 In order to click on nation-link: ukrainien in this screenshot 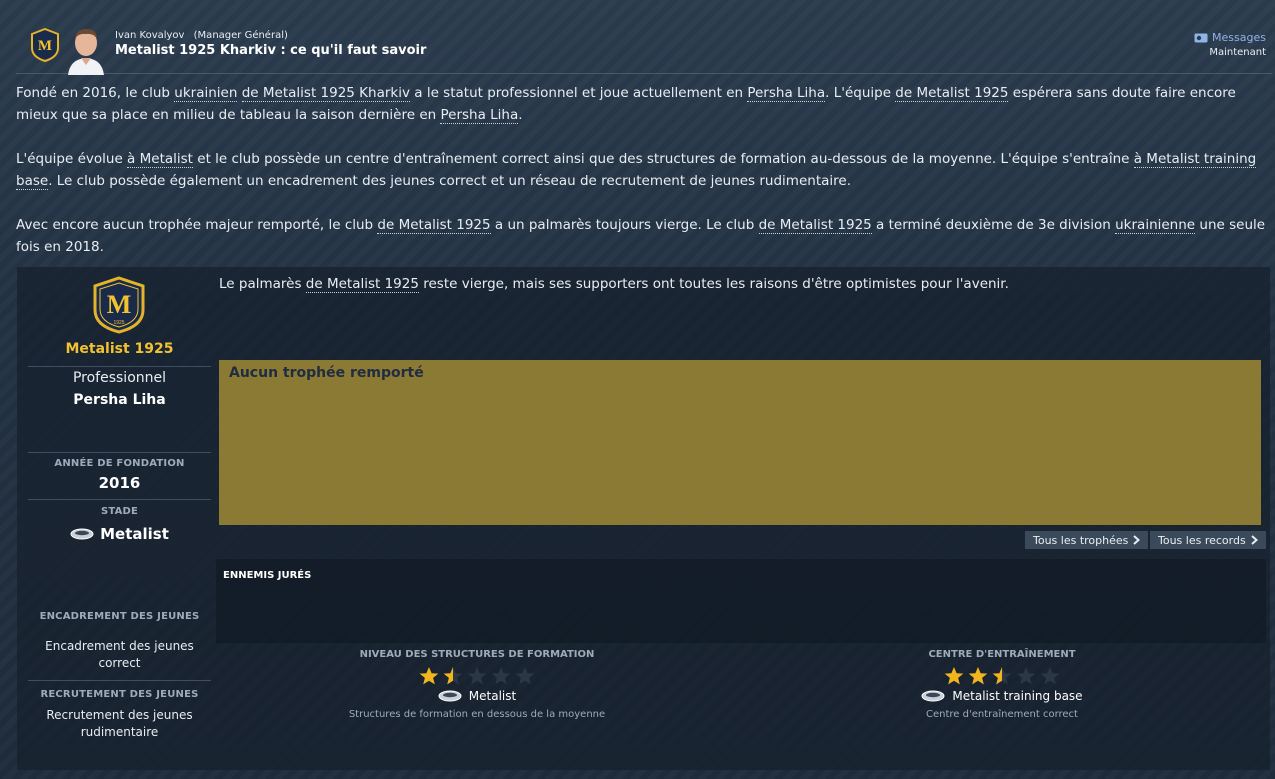, I will do `click(206, 93)`.